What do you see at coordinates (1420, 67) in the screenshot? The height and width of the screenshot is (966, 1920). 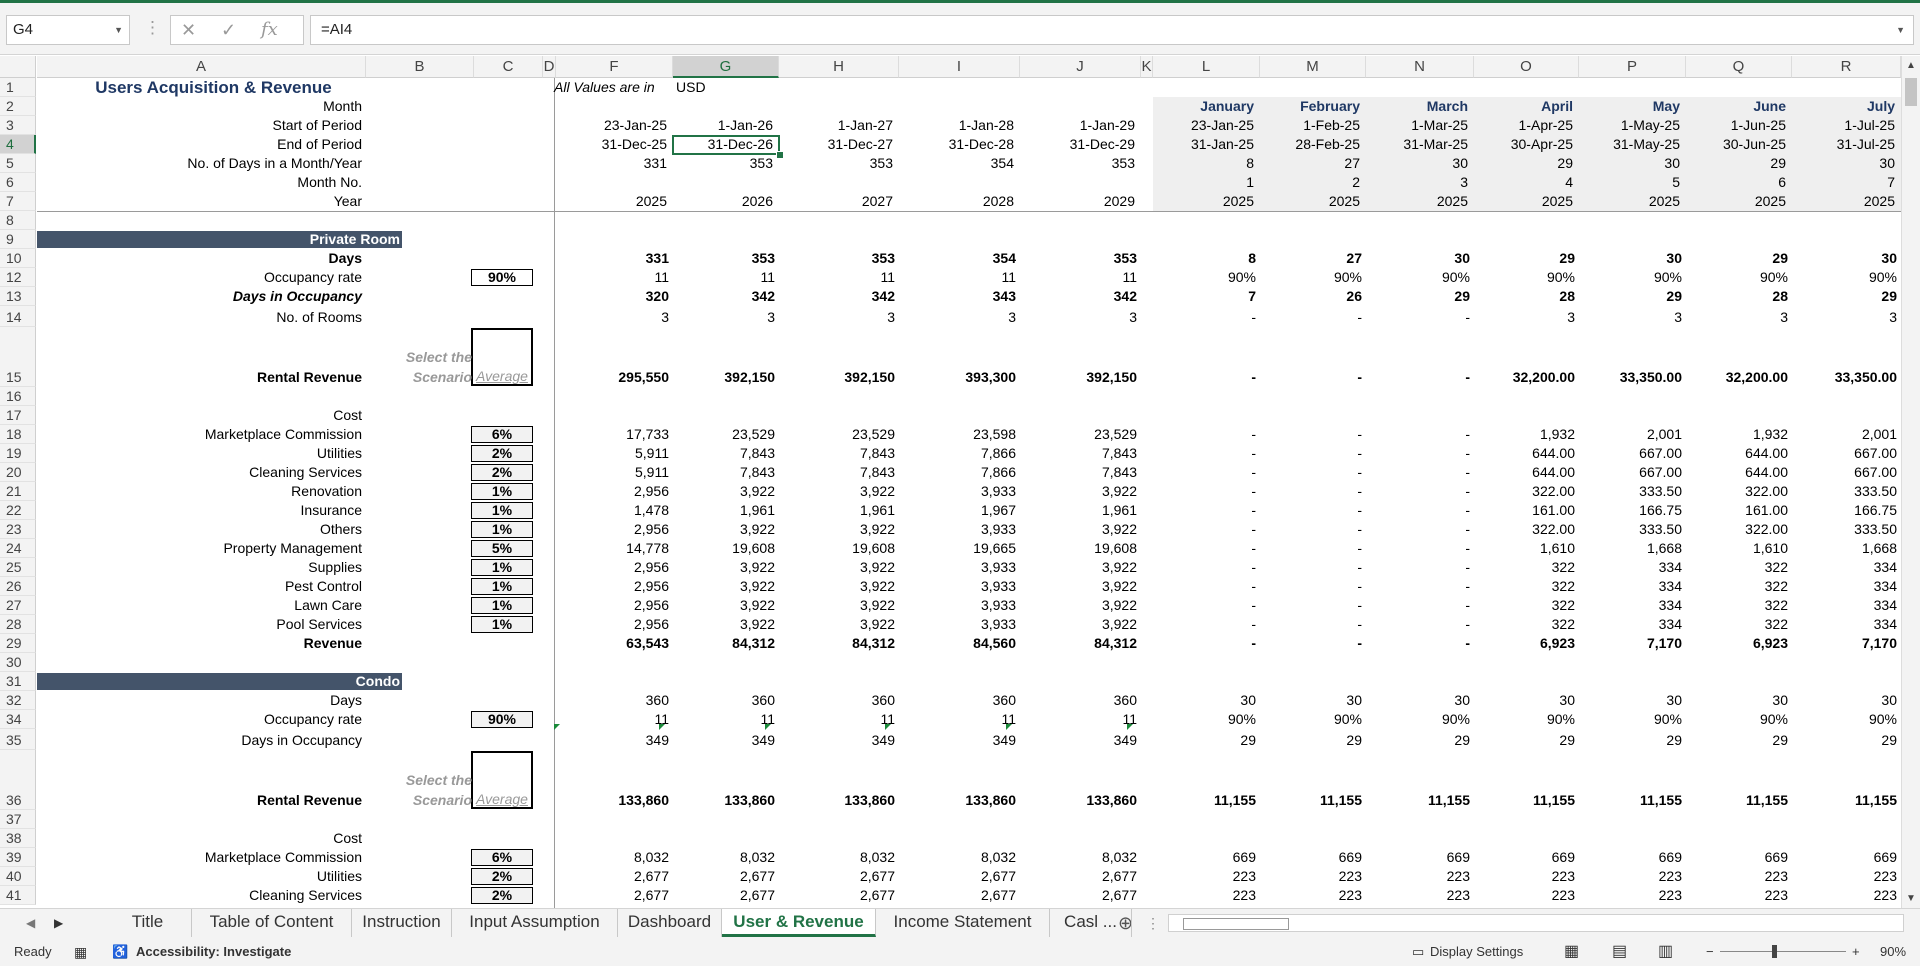 I see `column-header-n: N` at bounding box center [1420, 67].